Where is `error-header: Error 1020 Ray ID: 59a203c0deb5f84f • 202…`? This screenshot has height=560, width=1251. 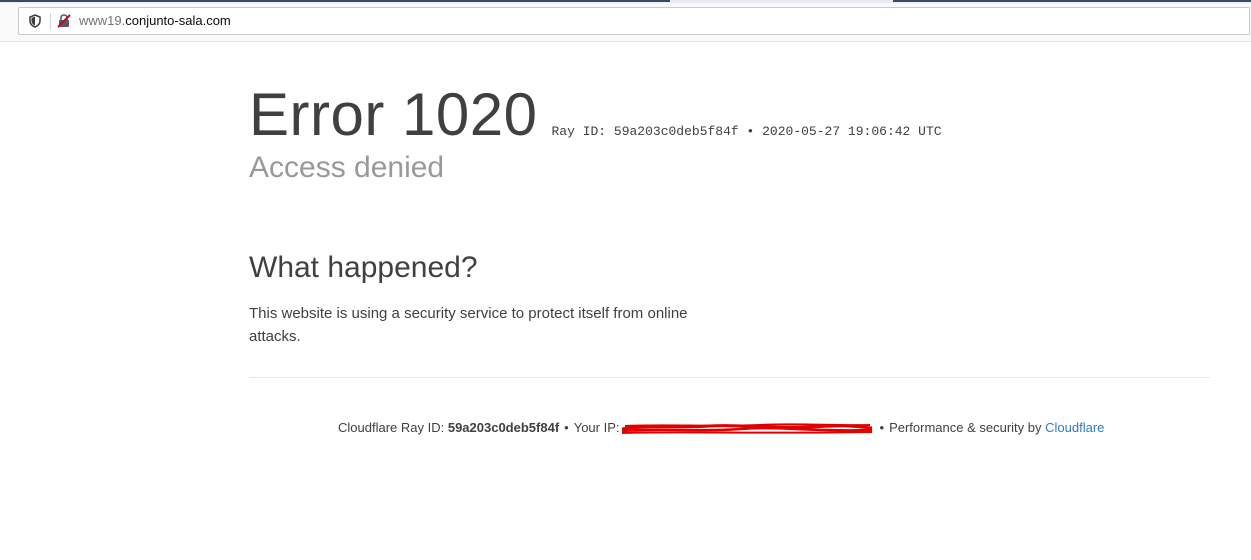 error-header: Error 1020 Ray ID: 59a203c0deb5f84f • 202… is located at coordinates (595, 115).